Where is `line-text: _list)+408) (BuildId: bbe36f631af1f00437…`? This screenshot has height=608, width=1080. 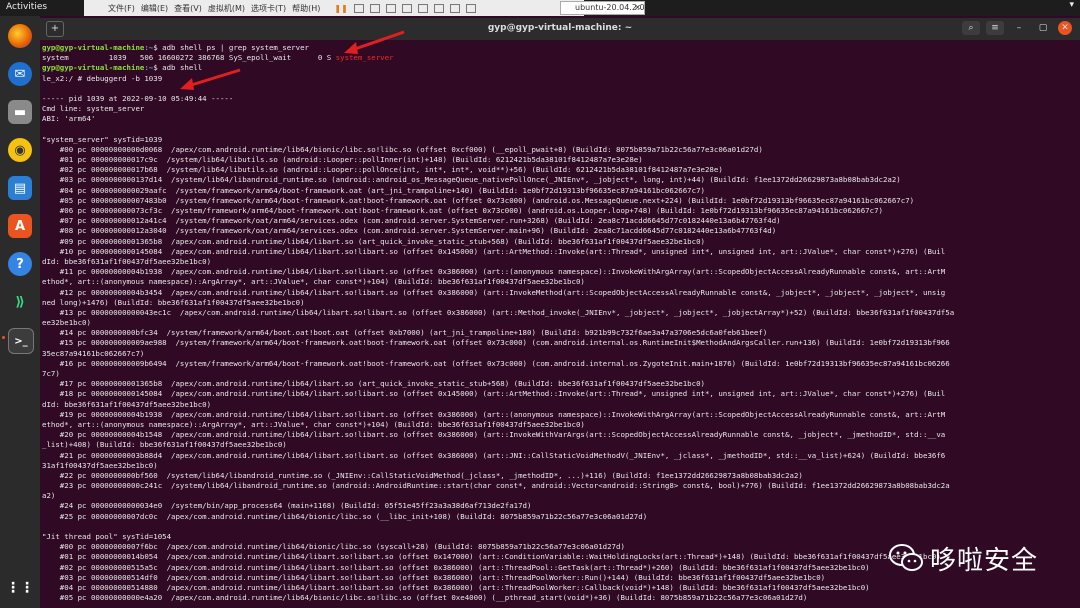
line-text: _list)+408) (BuildId: bbe36f631af1f00437… is located at coordinates (164, 445).